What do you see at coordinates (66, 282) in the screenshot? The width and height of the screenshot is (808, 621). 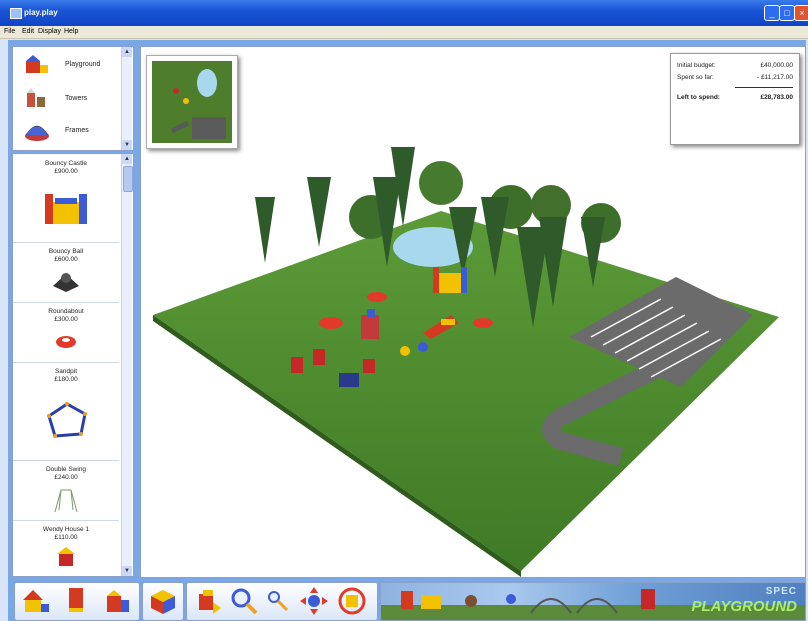 I see `bouncy-ball-icon` at bounding box center [66, 282].